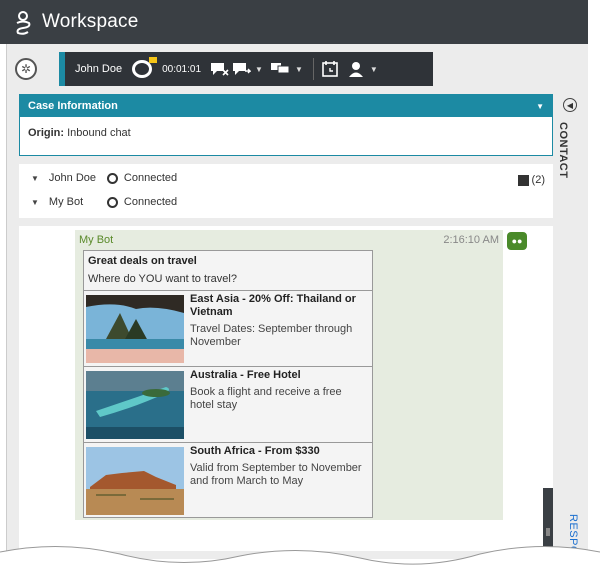  What do you see at coordinates (286, 106) in the screenshot?
I see `case-information-header: Case Information ▼` at bounding box center [286, 106].